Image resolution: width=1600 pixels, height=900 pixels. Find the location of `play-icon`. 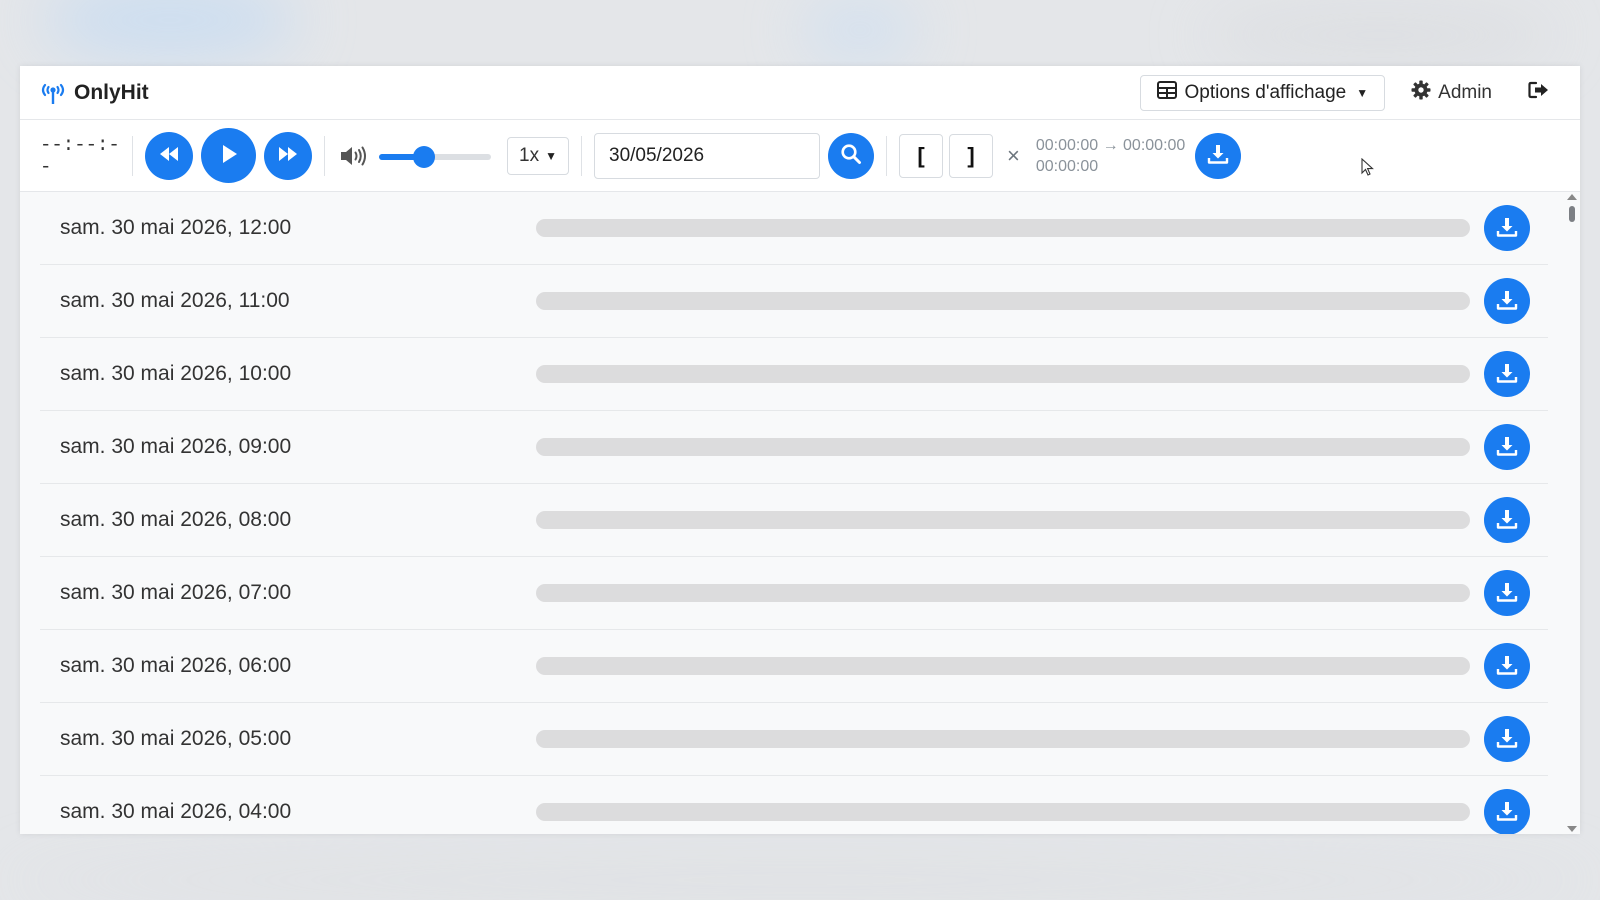

play-icon is located at coordinates (229, 155).